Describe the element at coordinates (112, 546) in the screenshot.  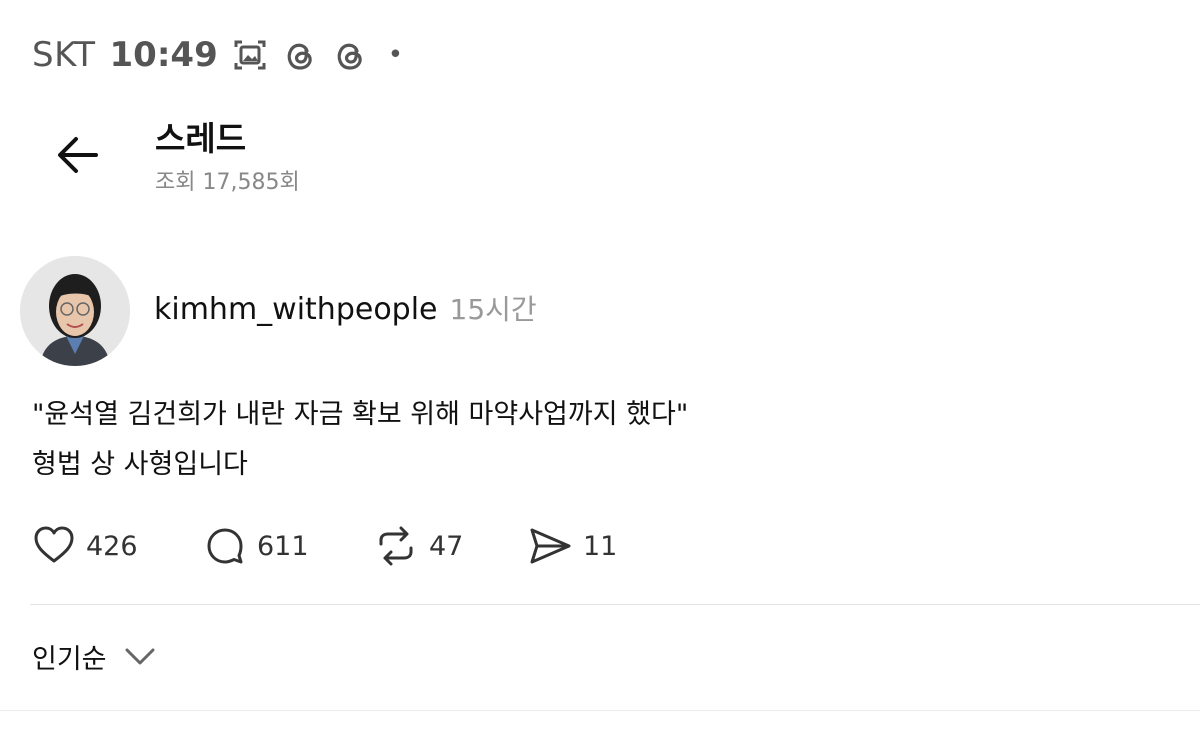
I see `like-count: 426` at that location.